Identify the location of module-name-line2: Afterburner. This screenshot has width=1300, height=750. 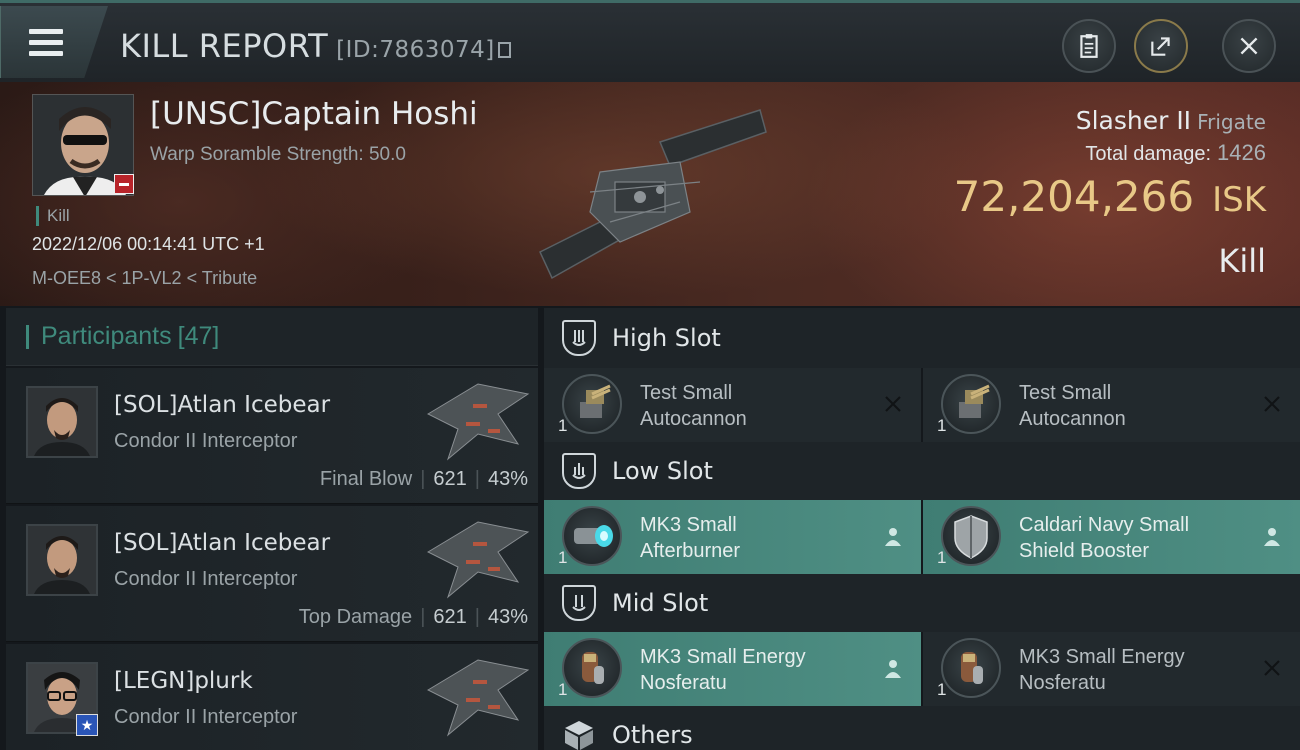
(690, 551).